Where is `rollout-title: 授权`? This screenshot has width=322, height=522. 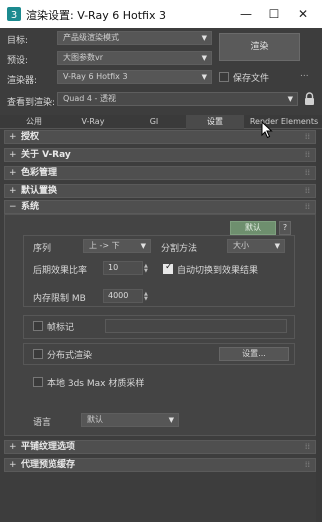
rollout-title: 授权 is located at coordinates (30, 137).